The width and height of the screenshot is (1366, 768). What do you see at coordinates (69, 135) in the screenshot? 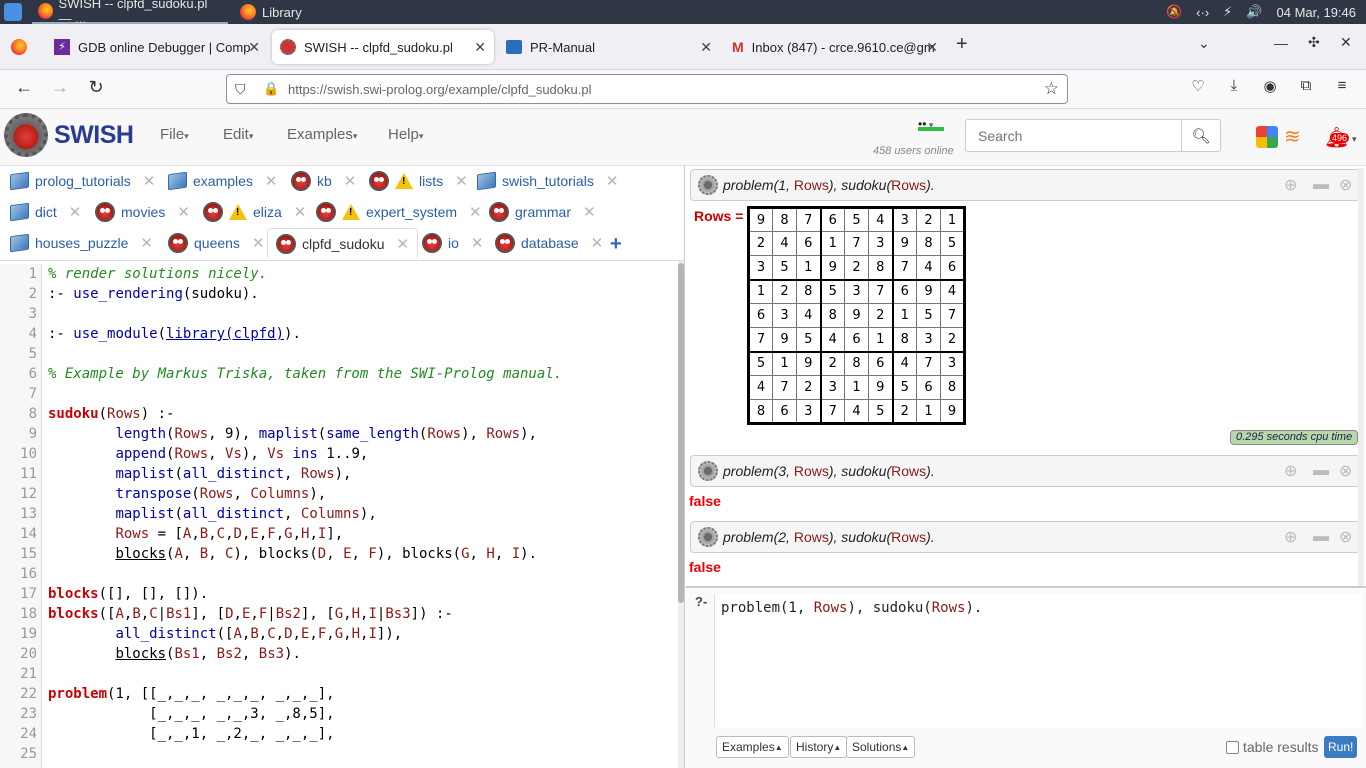
I see `swish-logo: SWISH` at bounding box center [69, 135].